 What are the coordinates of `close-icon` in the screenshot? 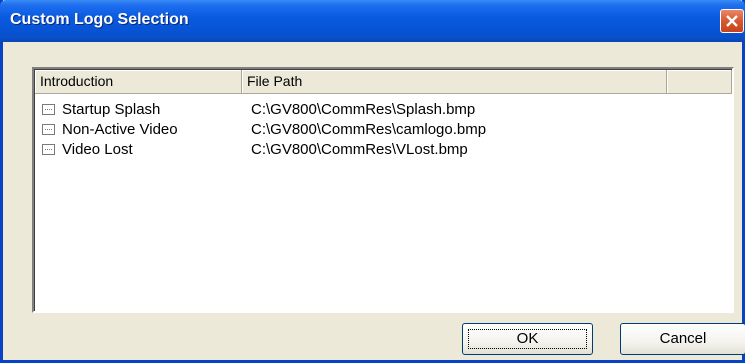 It's located at (732, 21).